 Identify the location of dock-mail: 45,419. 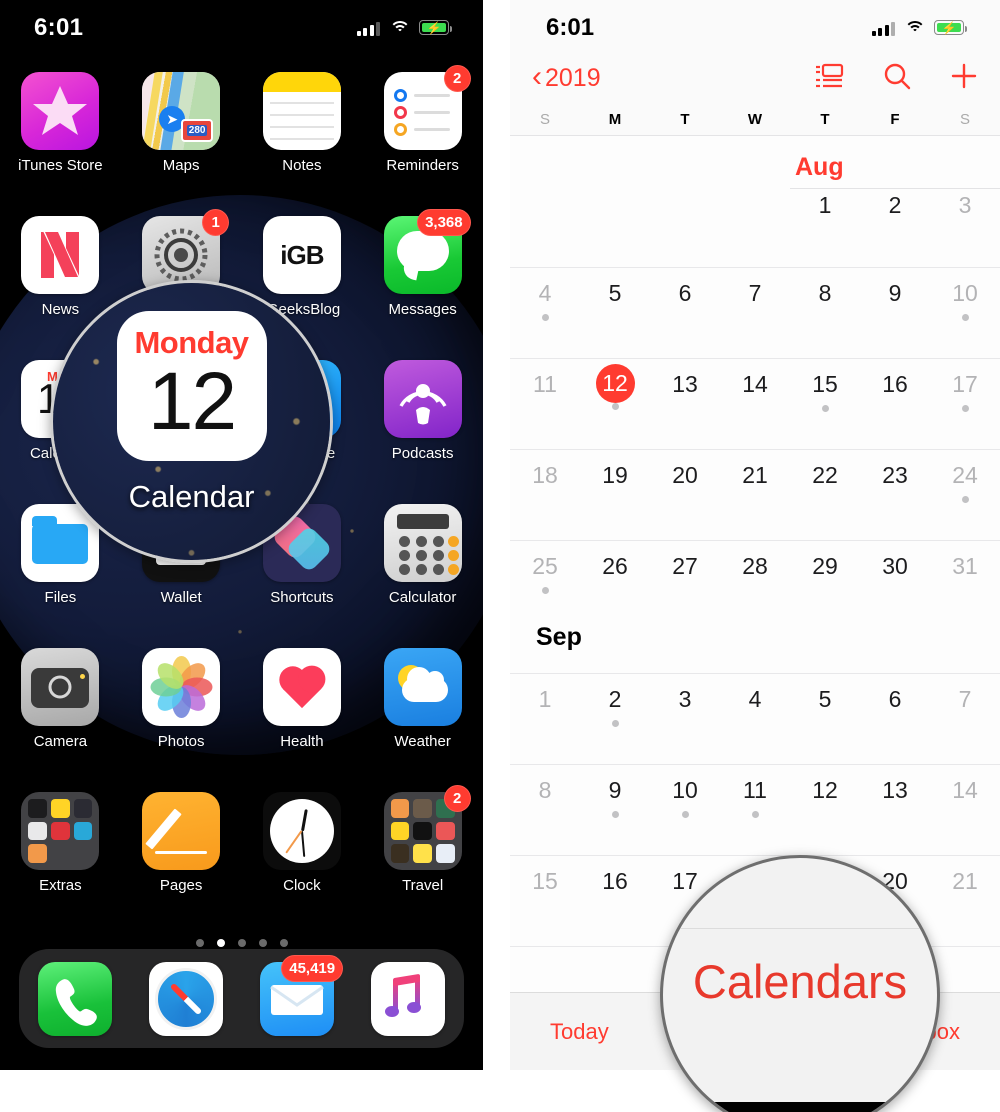
(302, 995).